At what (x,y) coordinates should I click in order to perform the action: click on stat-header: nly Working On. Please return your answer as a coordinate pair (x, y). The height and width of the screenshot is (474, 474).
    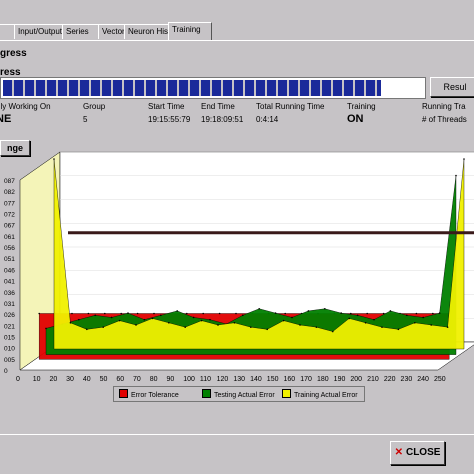
    Looking at the image, I should click on (25, 106).